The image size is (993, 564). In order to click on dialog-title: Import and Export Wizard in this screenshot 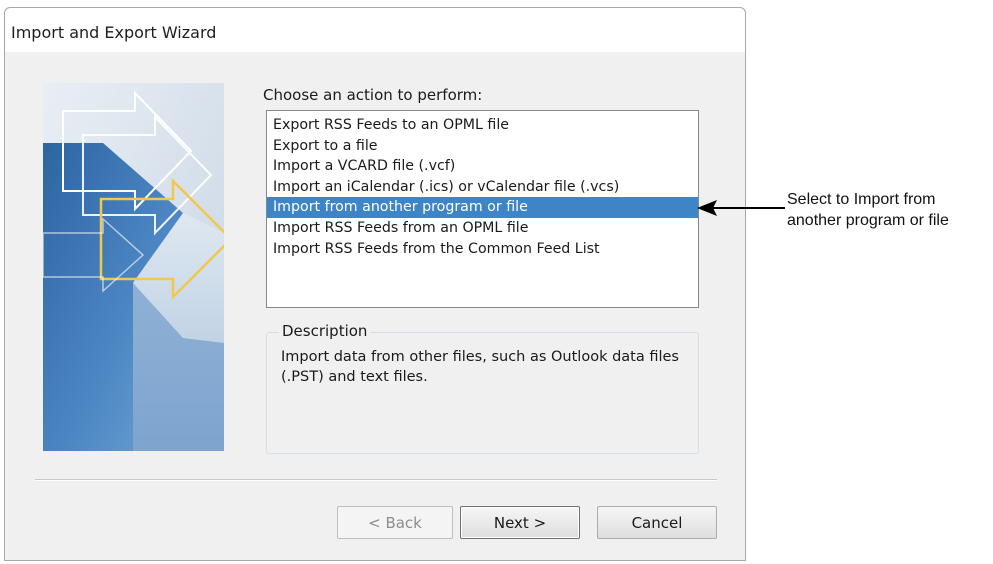, I will do `click(114, 32)`.